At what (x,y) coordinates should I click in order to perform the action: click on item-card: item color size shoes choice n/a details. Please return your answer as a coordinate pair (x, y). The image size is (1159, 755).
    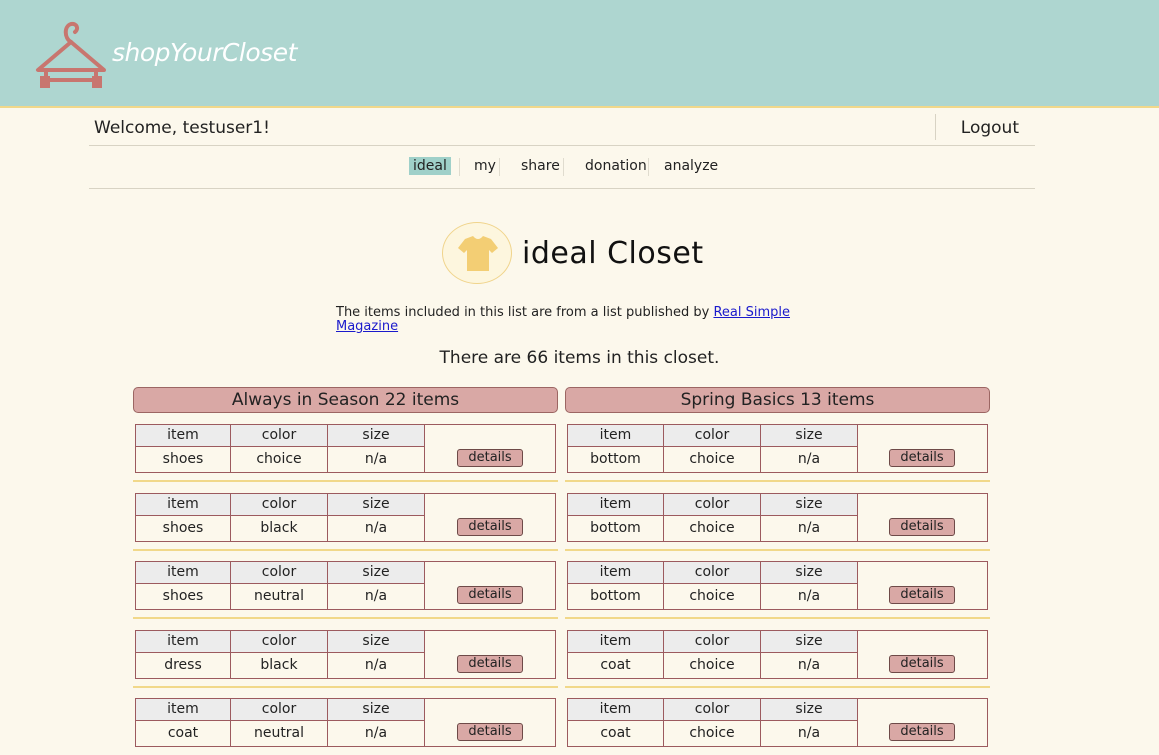
    Looking at the image, I should click on (345, 448).